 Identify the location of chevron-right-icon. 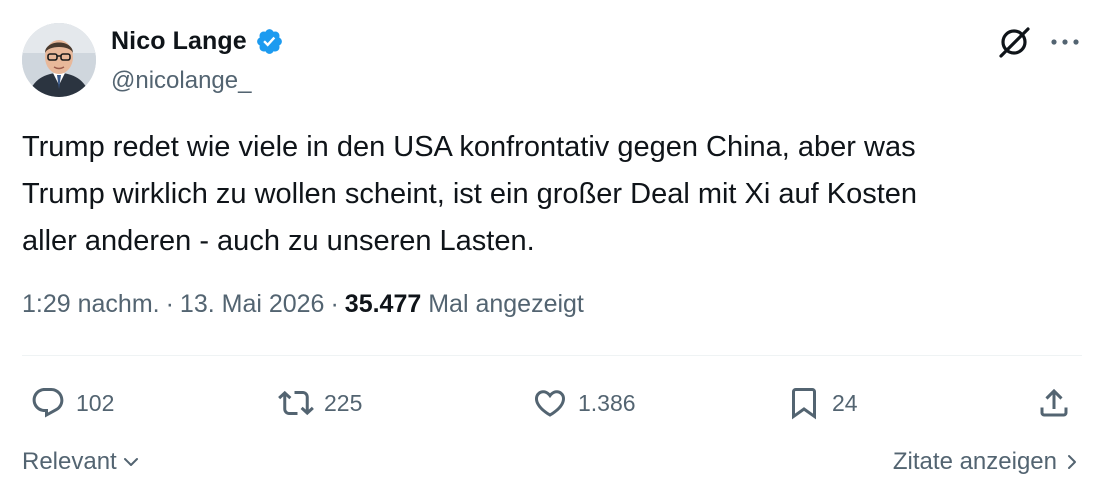
(1072, 462).